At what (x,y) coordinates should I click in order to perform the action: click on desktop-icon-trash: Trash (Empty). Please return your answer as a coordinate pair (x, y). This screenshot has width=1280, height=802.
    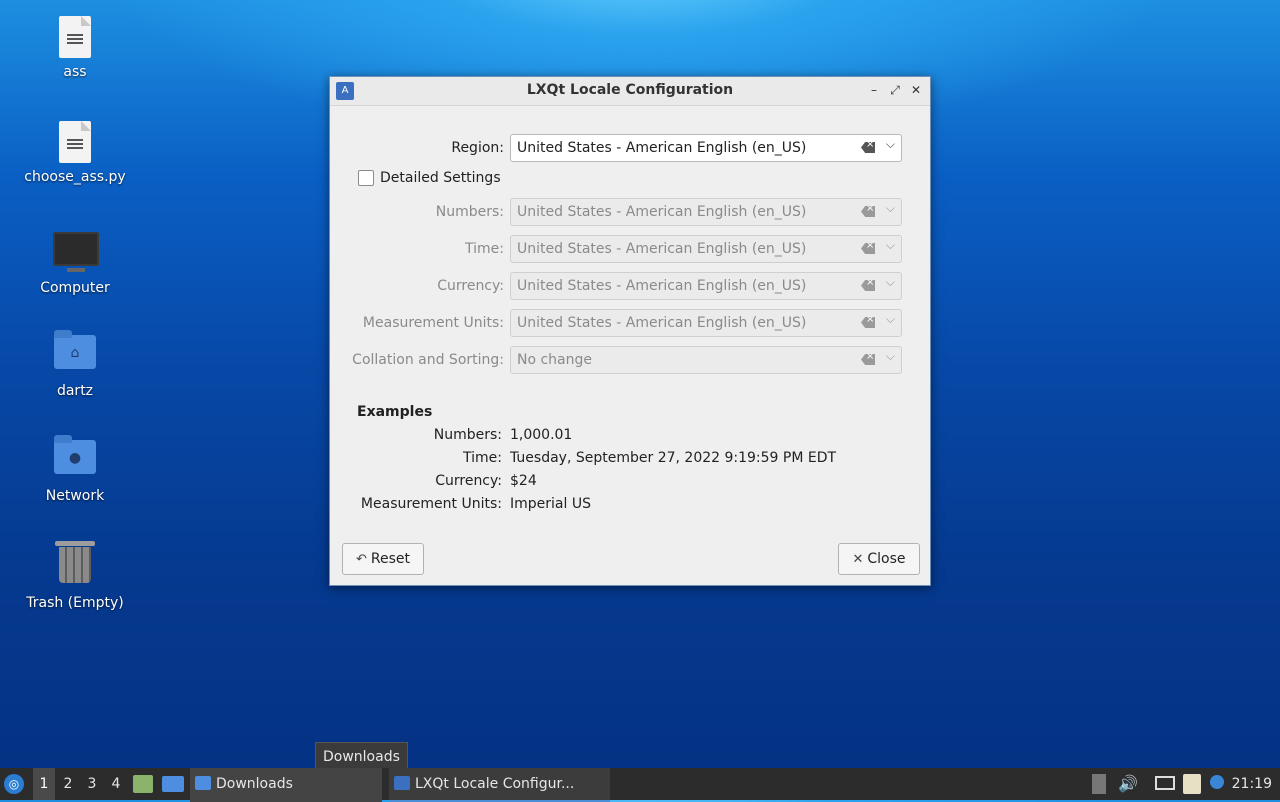
    Looking at the image, I should click on (75, 576).